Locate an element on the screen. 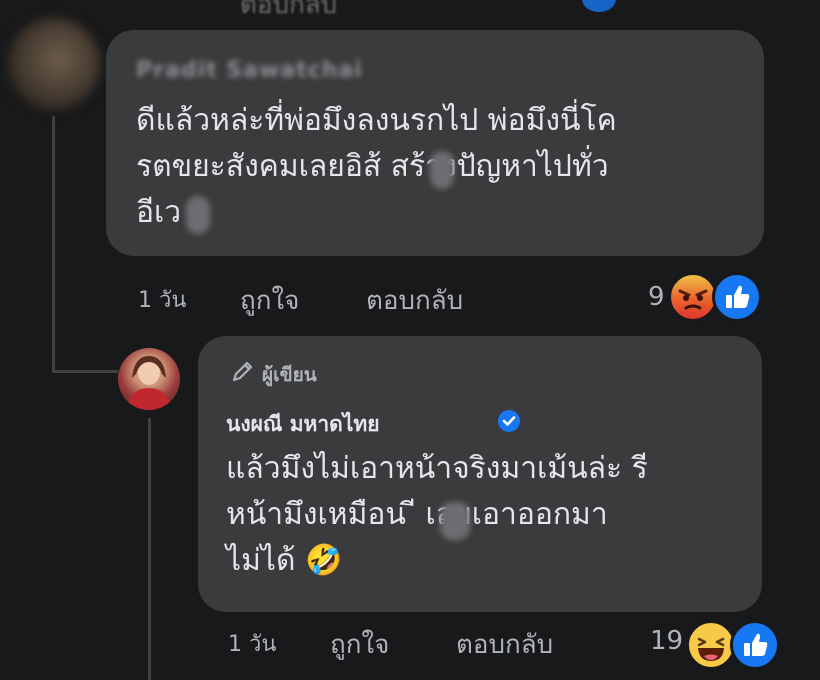 Image resolution: width=820 pixels, height=680 pixels. haha-icon is located at coordinates (711, 645).